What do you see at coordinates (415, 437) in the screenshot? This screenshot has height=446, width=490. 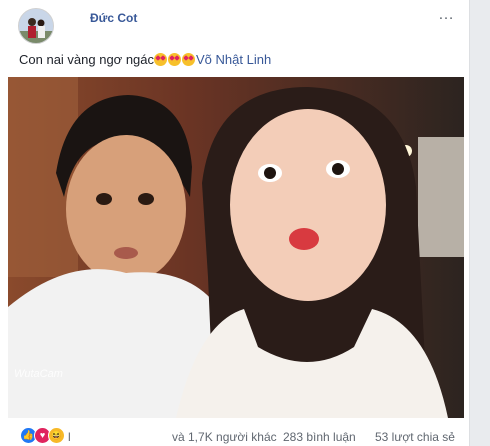 I see `shares-count: 53 lượt chia sẻ` at bounding box center [415, 437].